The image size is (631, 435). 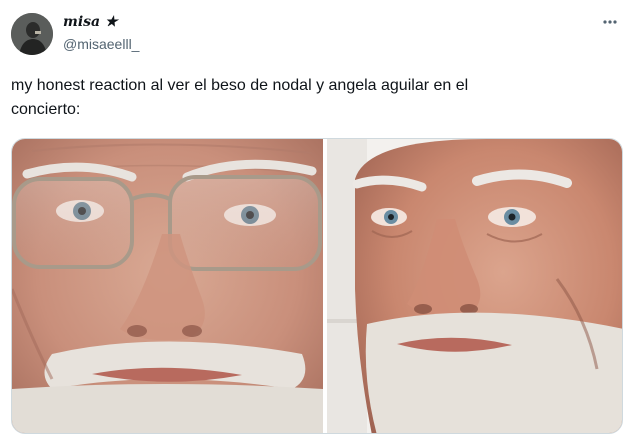 I want to click on tweet-text-line: concierto:, so click(x=46, y=109).